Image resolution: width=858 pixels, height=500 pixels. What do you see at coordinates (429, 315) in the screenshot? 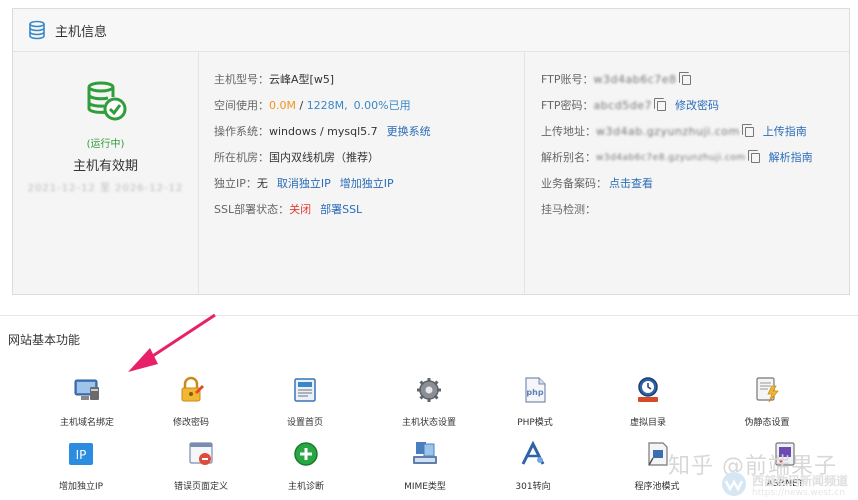
I see `section-divider` at bounding box center [429, 315].